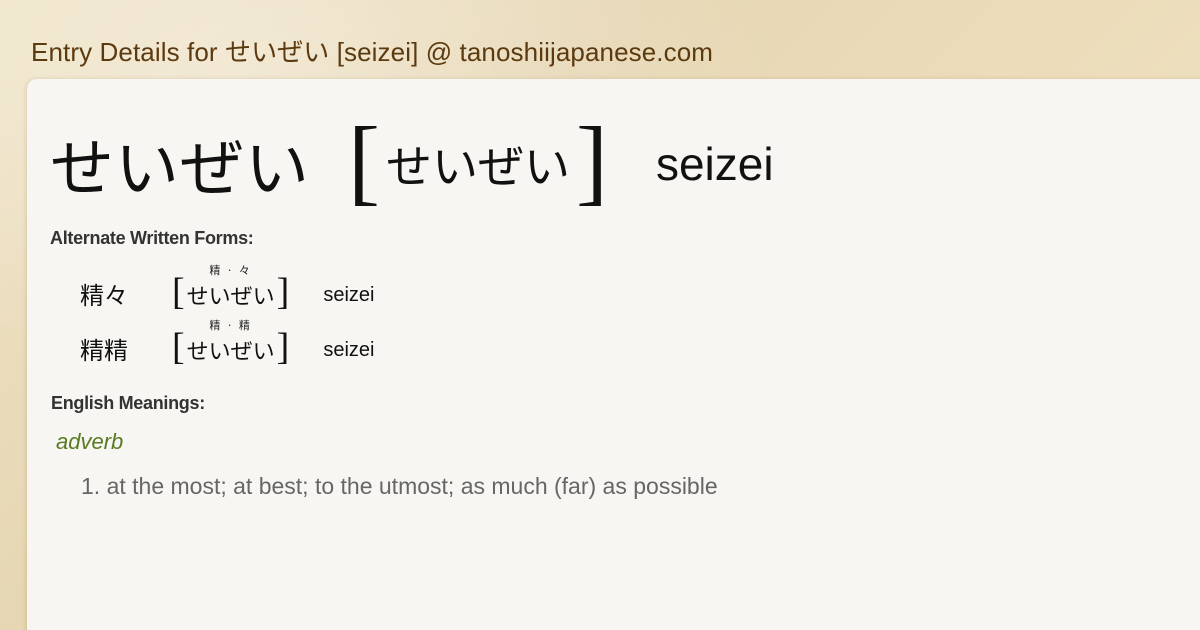  What do you see at coordinates (714, 164) in the screenshot?
I see `headword-romaji: seizei` at bounding box center [714, 164].